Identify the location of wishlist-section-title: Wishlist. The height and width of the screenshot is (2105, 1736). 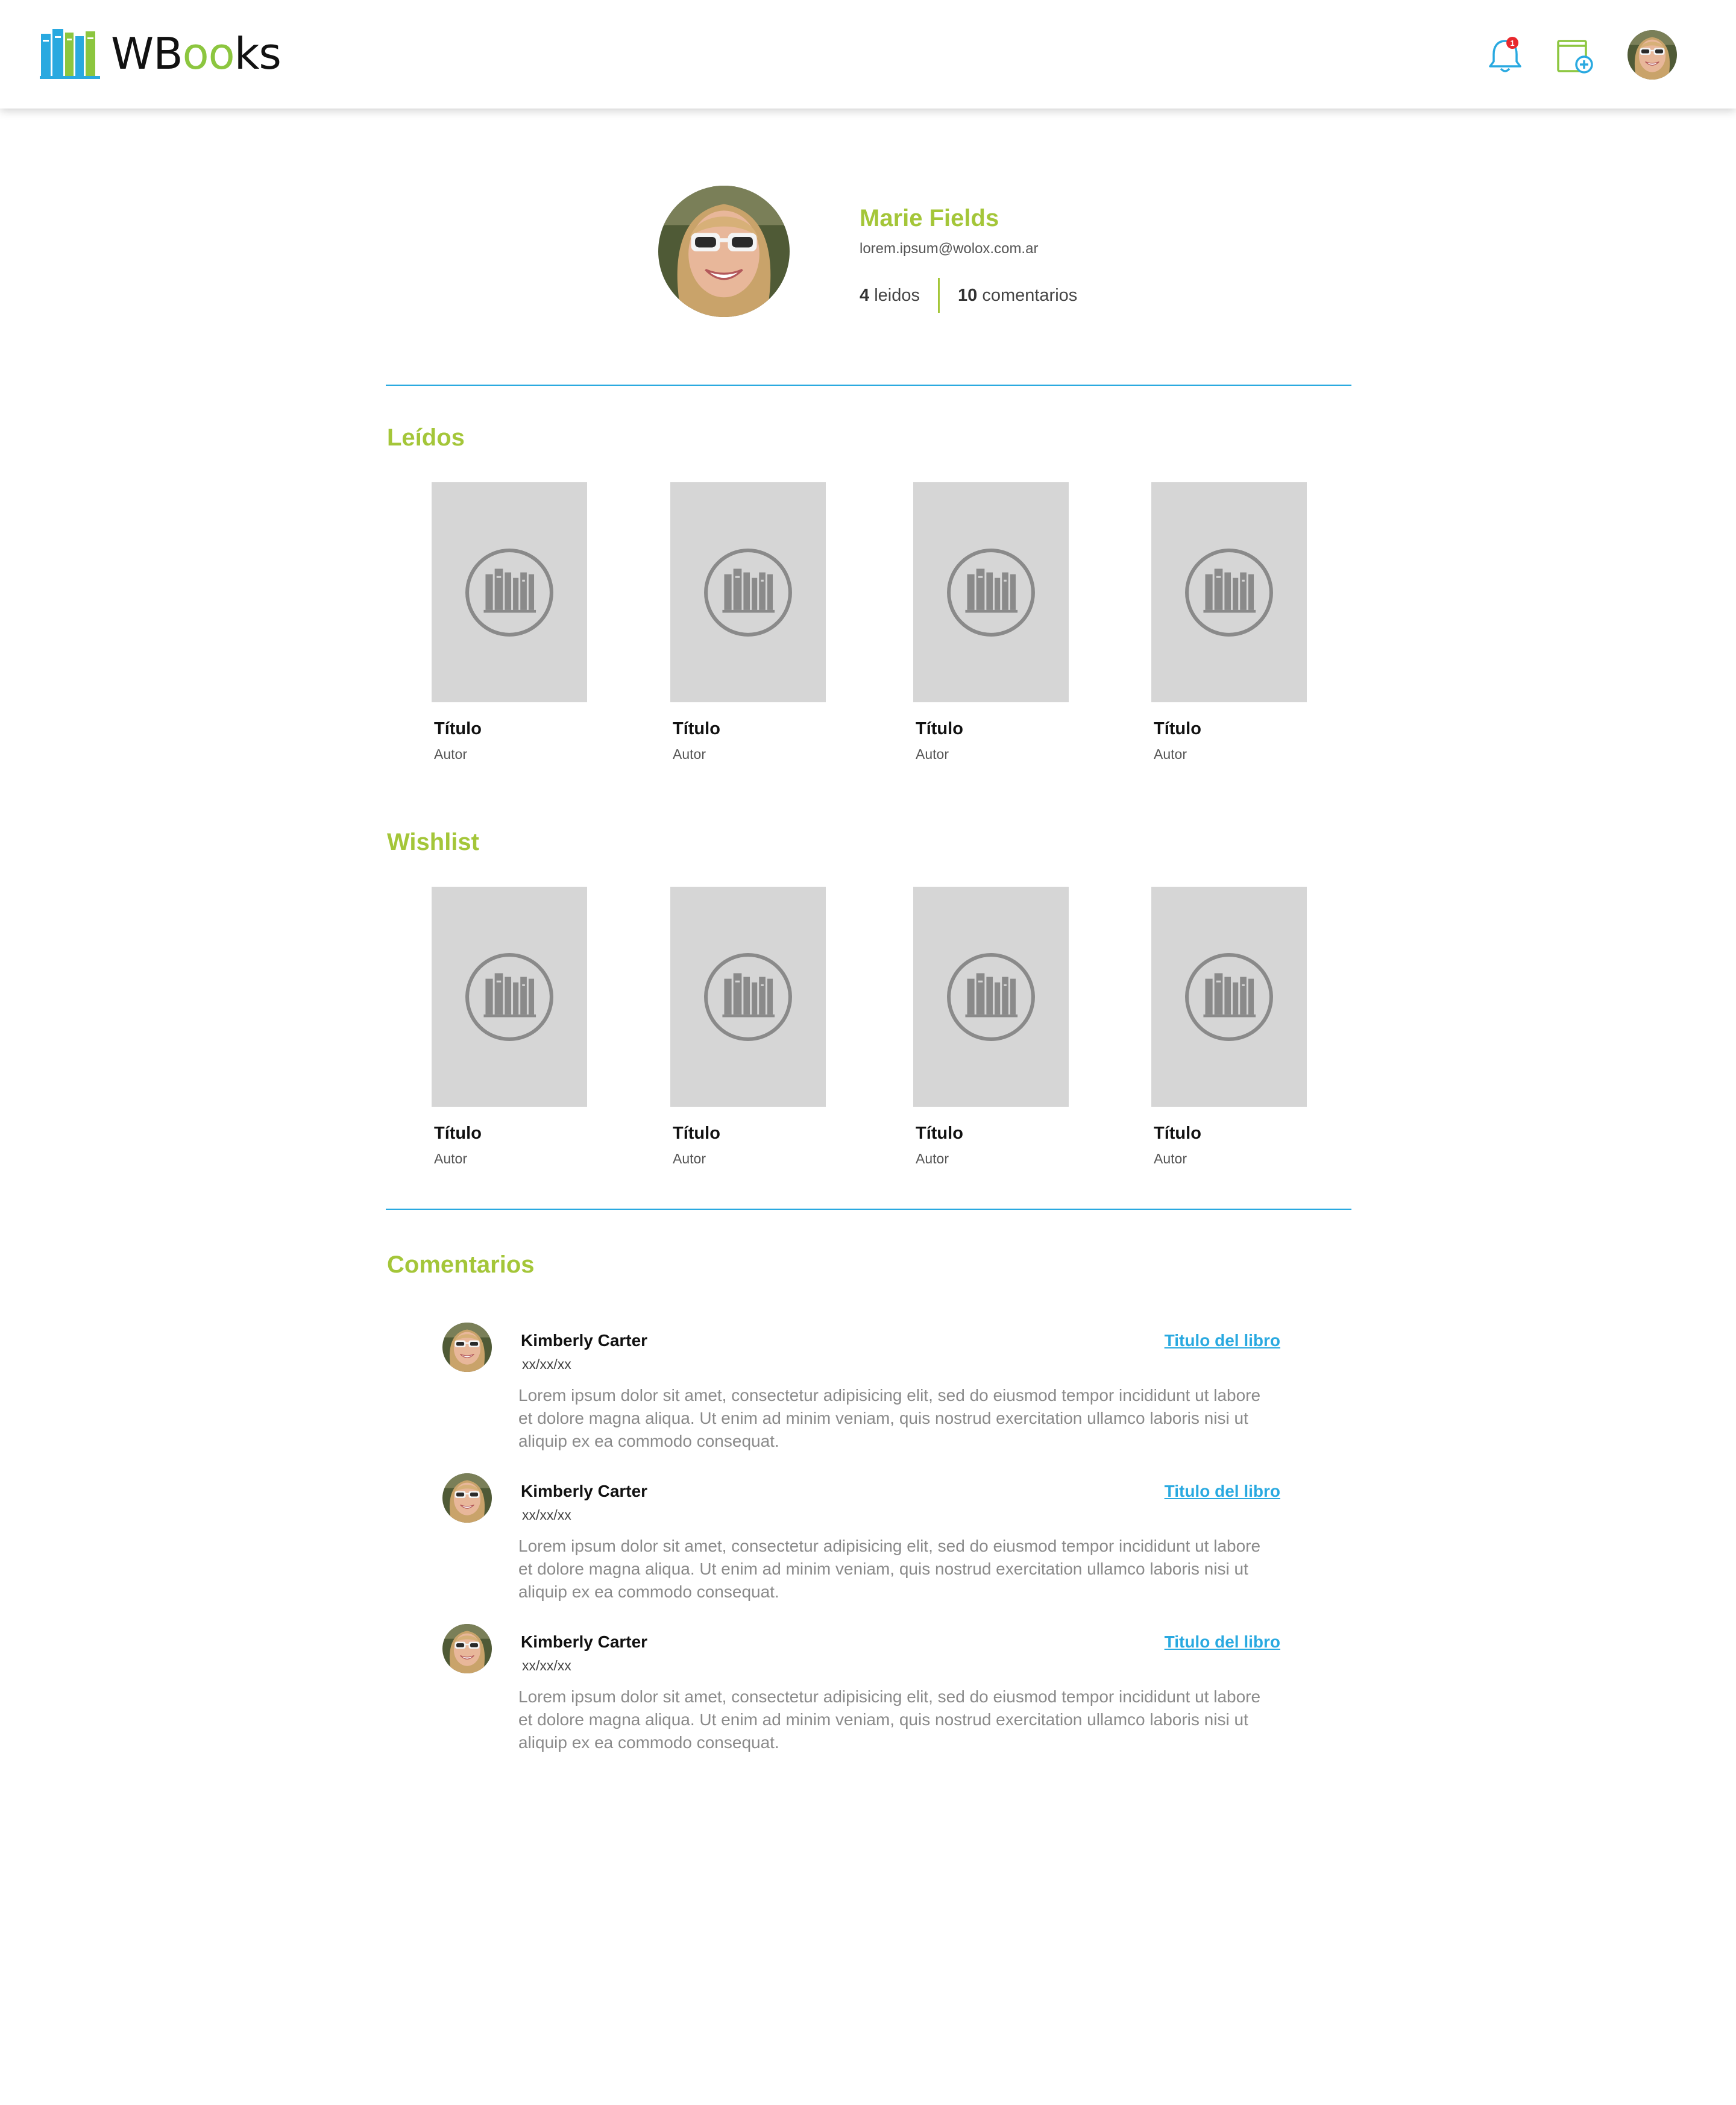
(433, 842).